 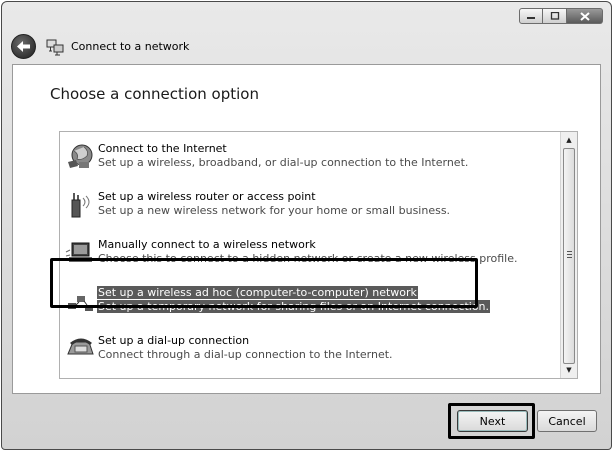 I want to click on scroll-down-arrow-icon: ▼, so click(x=569, y=370).